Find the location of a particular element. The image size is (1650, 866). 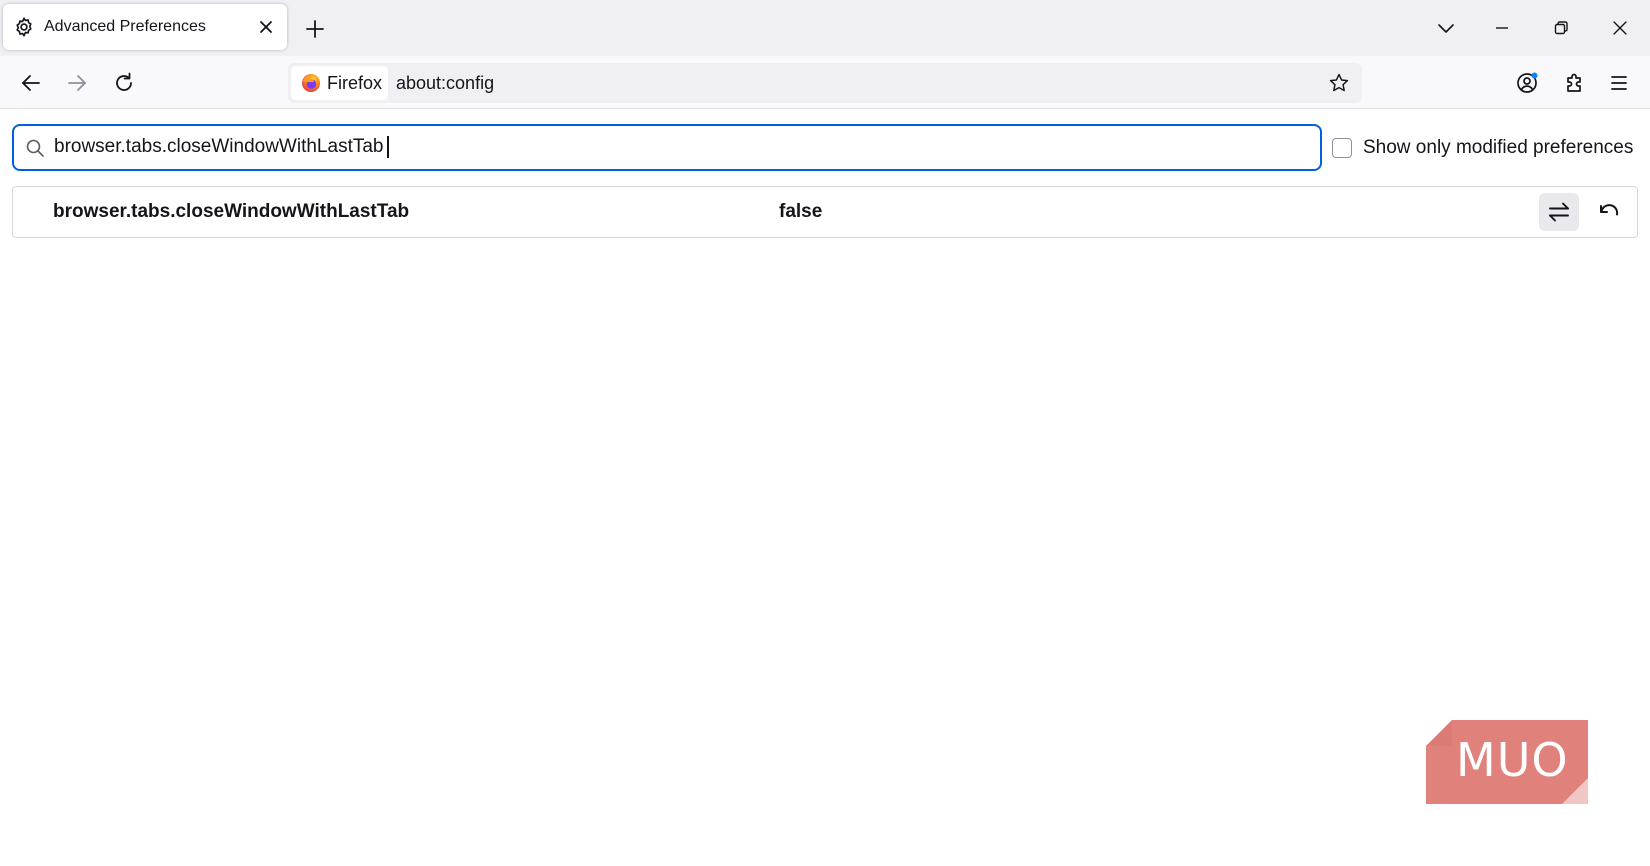

watermark-text: MUO is located at coordinates (1512, 760).